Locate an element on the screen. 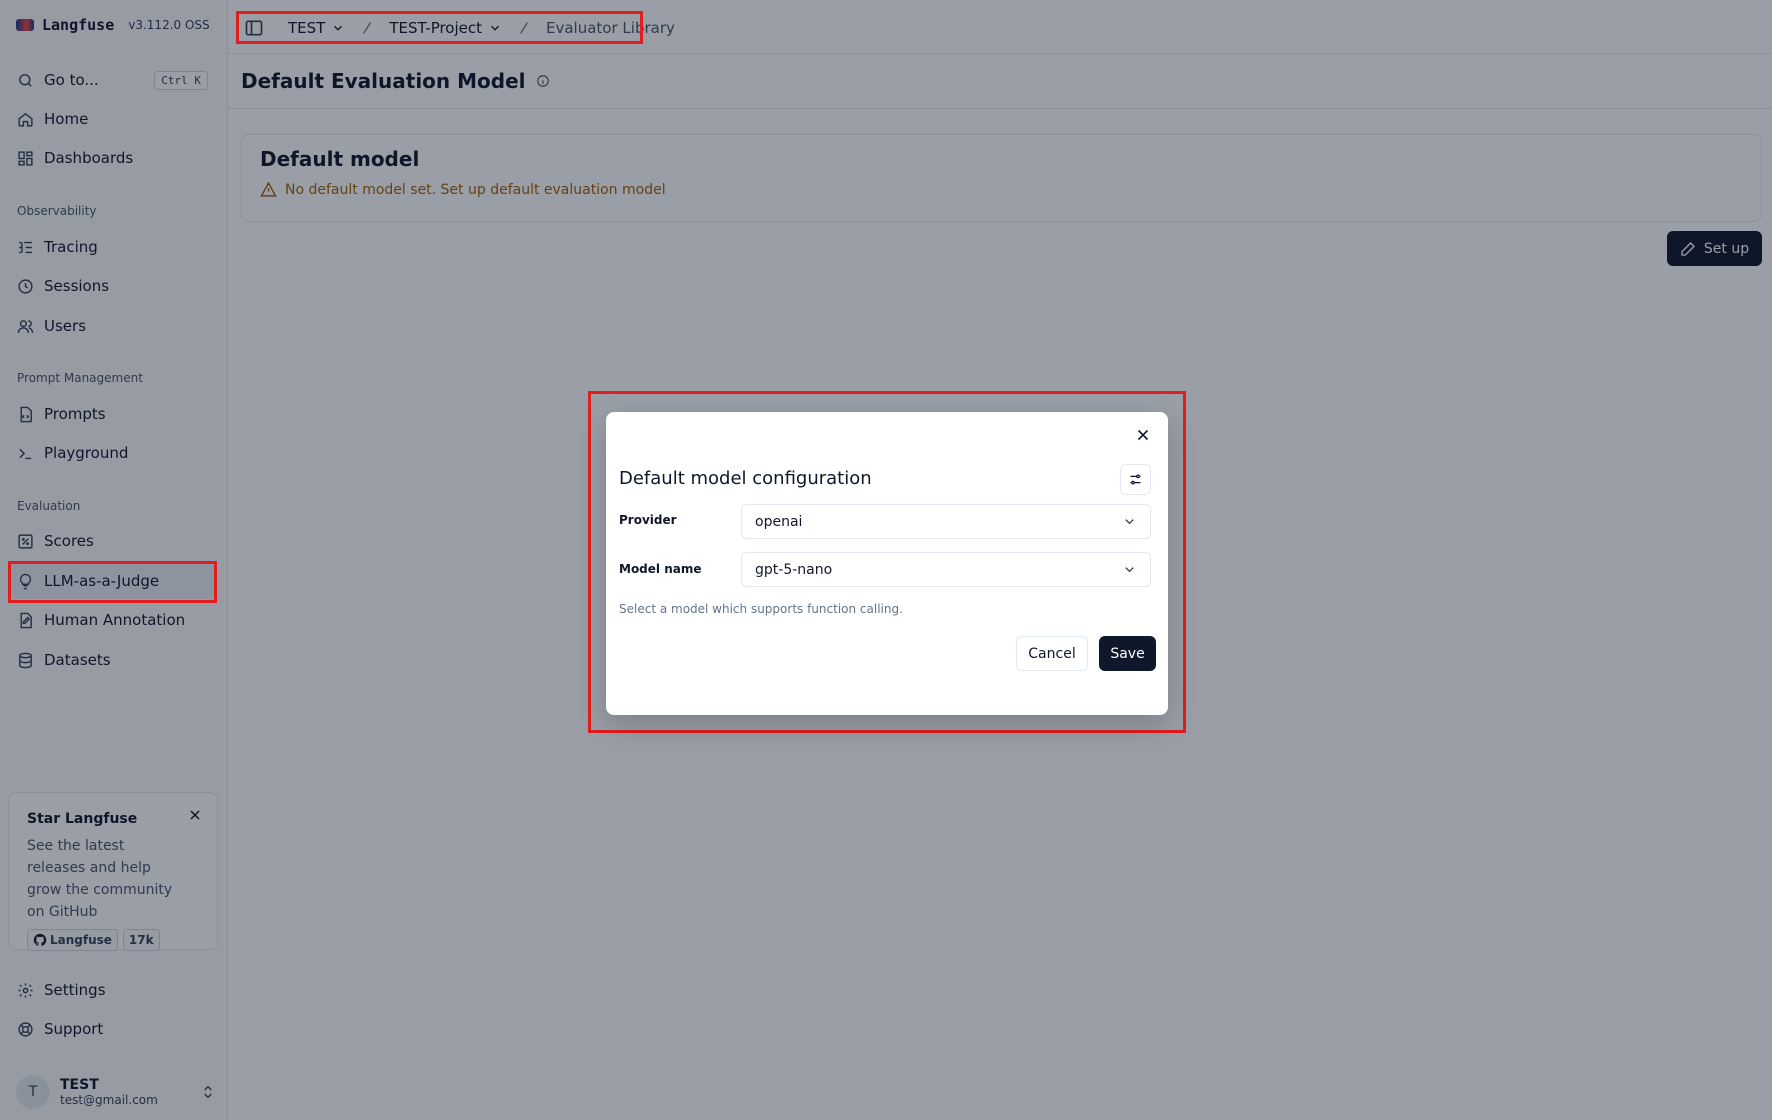 This screenshot has width=1772, height=1120. model-settings-button is located at coordinates (1135, 479).